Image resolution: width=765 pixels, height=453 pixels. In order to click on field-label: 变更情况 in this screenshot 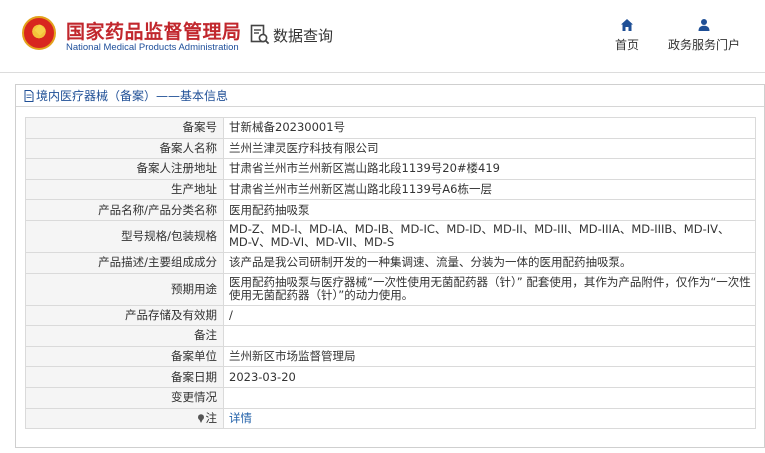, I will do `click(124, 397)`.